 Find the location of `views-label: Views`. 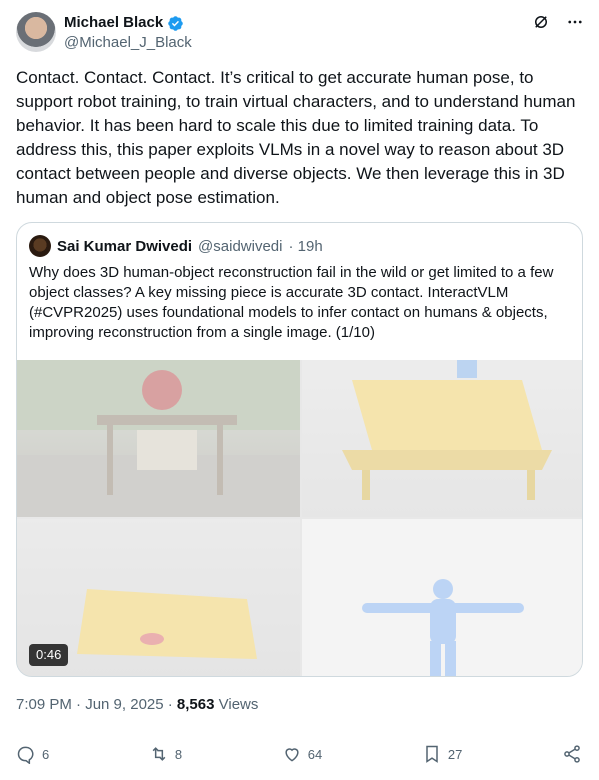

views-label: Views is located at coordinates (236, 704).